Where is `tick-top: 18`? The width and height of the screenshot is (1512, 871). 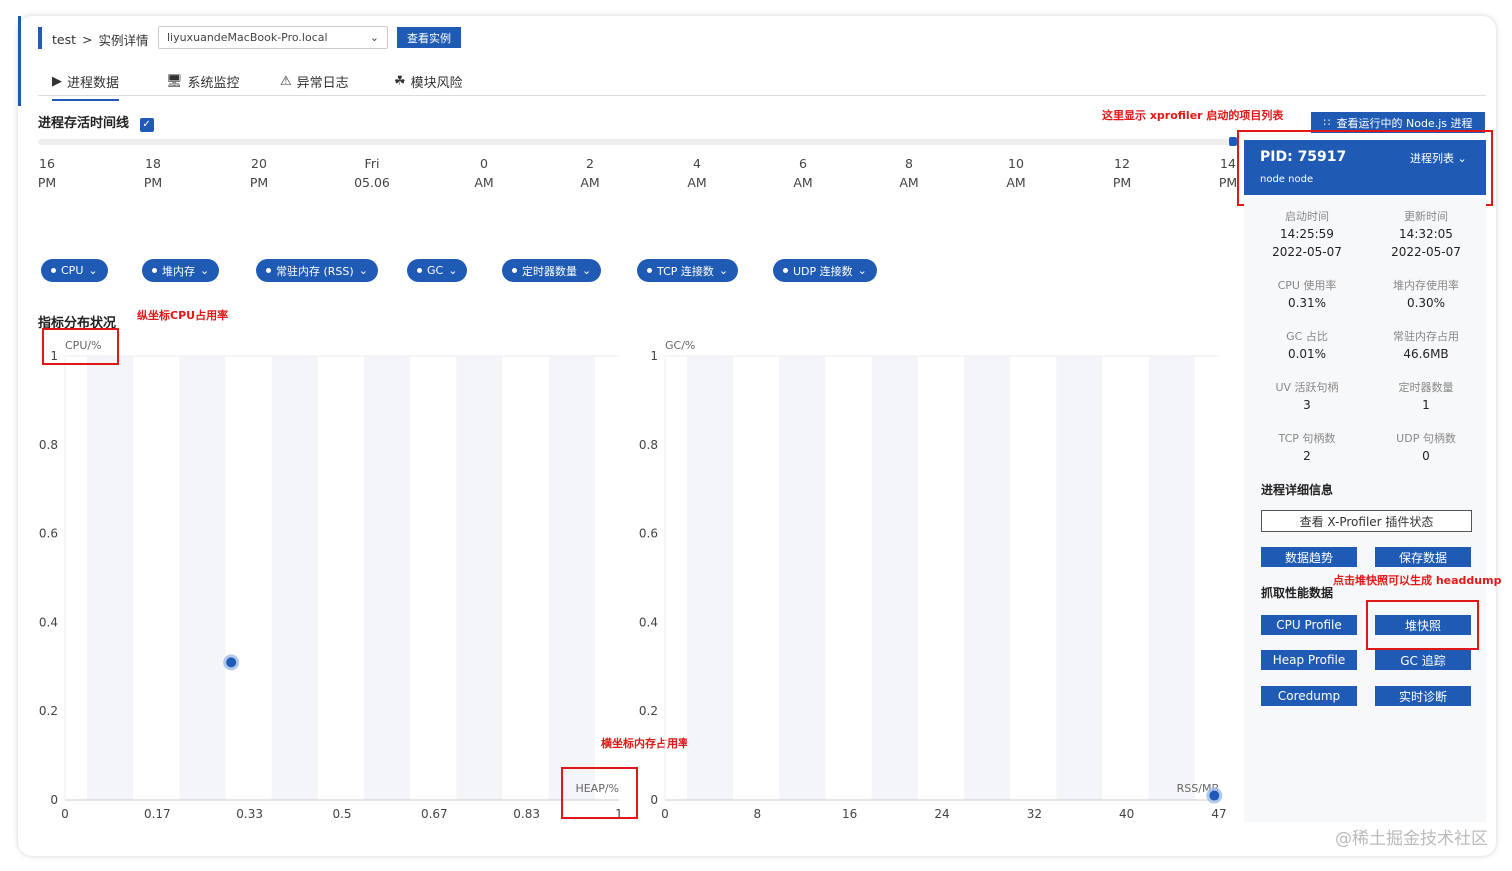
tick-top: 18 is located at coordinates (153, 163).